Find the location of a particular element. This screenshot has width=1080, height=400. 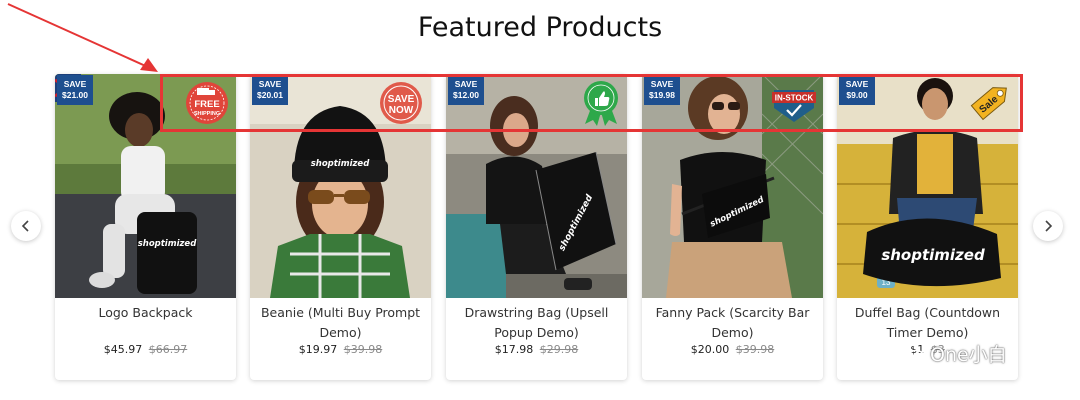

product-image: shoptimized SAVE $19.98 IN-STOCK is located at coordinates (732, 186).